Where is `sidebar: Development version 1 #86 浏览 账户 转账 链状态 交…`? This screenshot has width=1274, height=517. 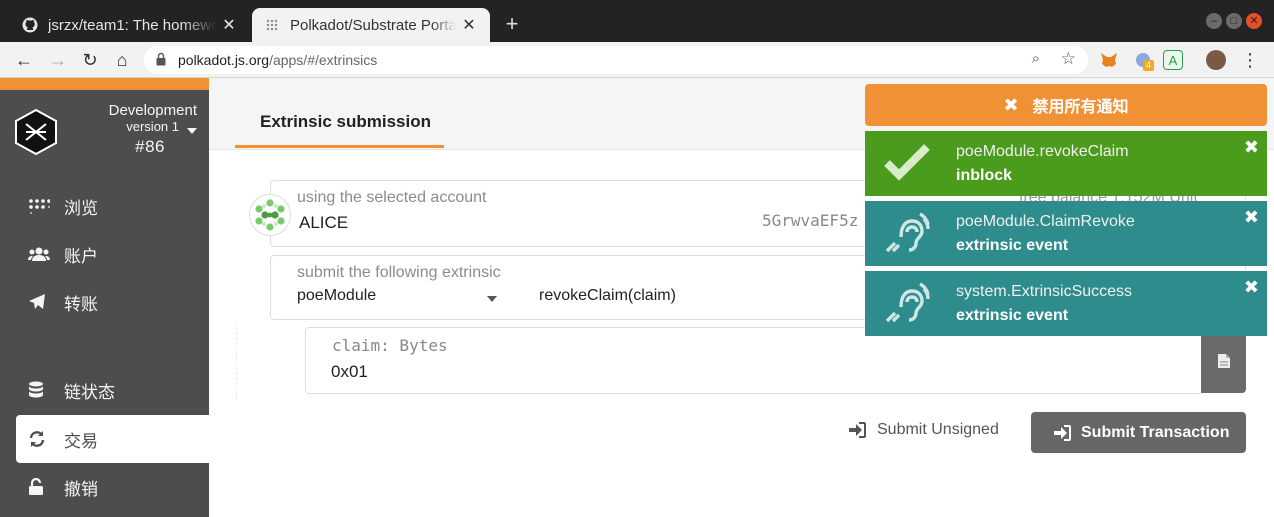
sidebar: Development version 1 #86 浏览 账户 转账 链状态 交… is located at coordinates (104, 297).